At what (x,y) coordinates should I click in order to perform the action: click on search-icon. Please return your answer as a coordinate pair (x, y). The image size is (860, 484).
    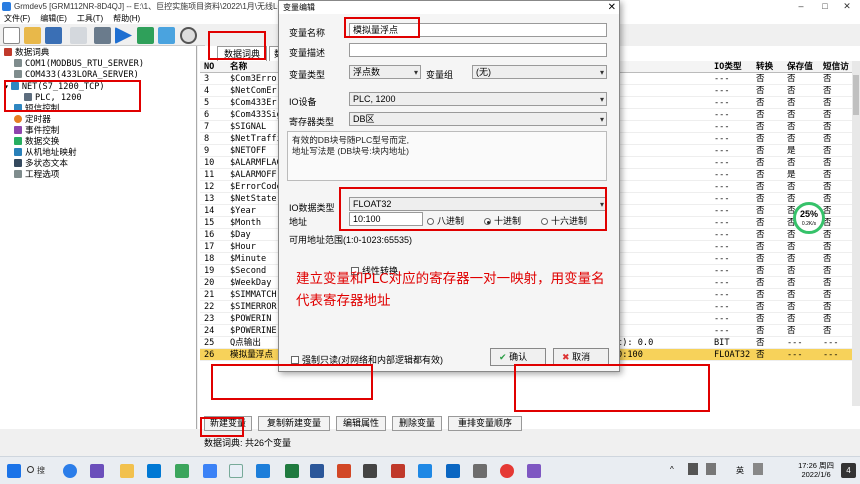
    Looking at the image, I should click on (188, 35).